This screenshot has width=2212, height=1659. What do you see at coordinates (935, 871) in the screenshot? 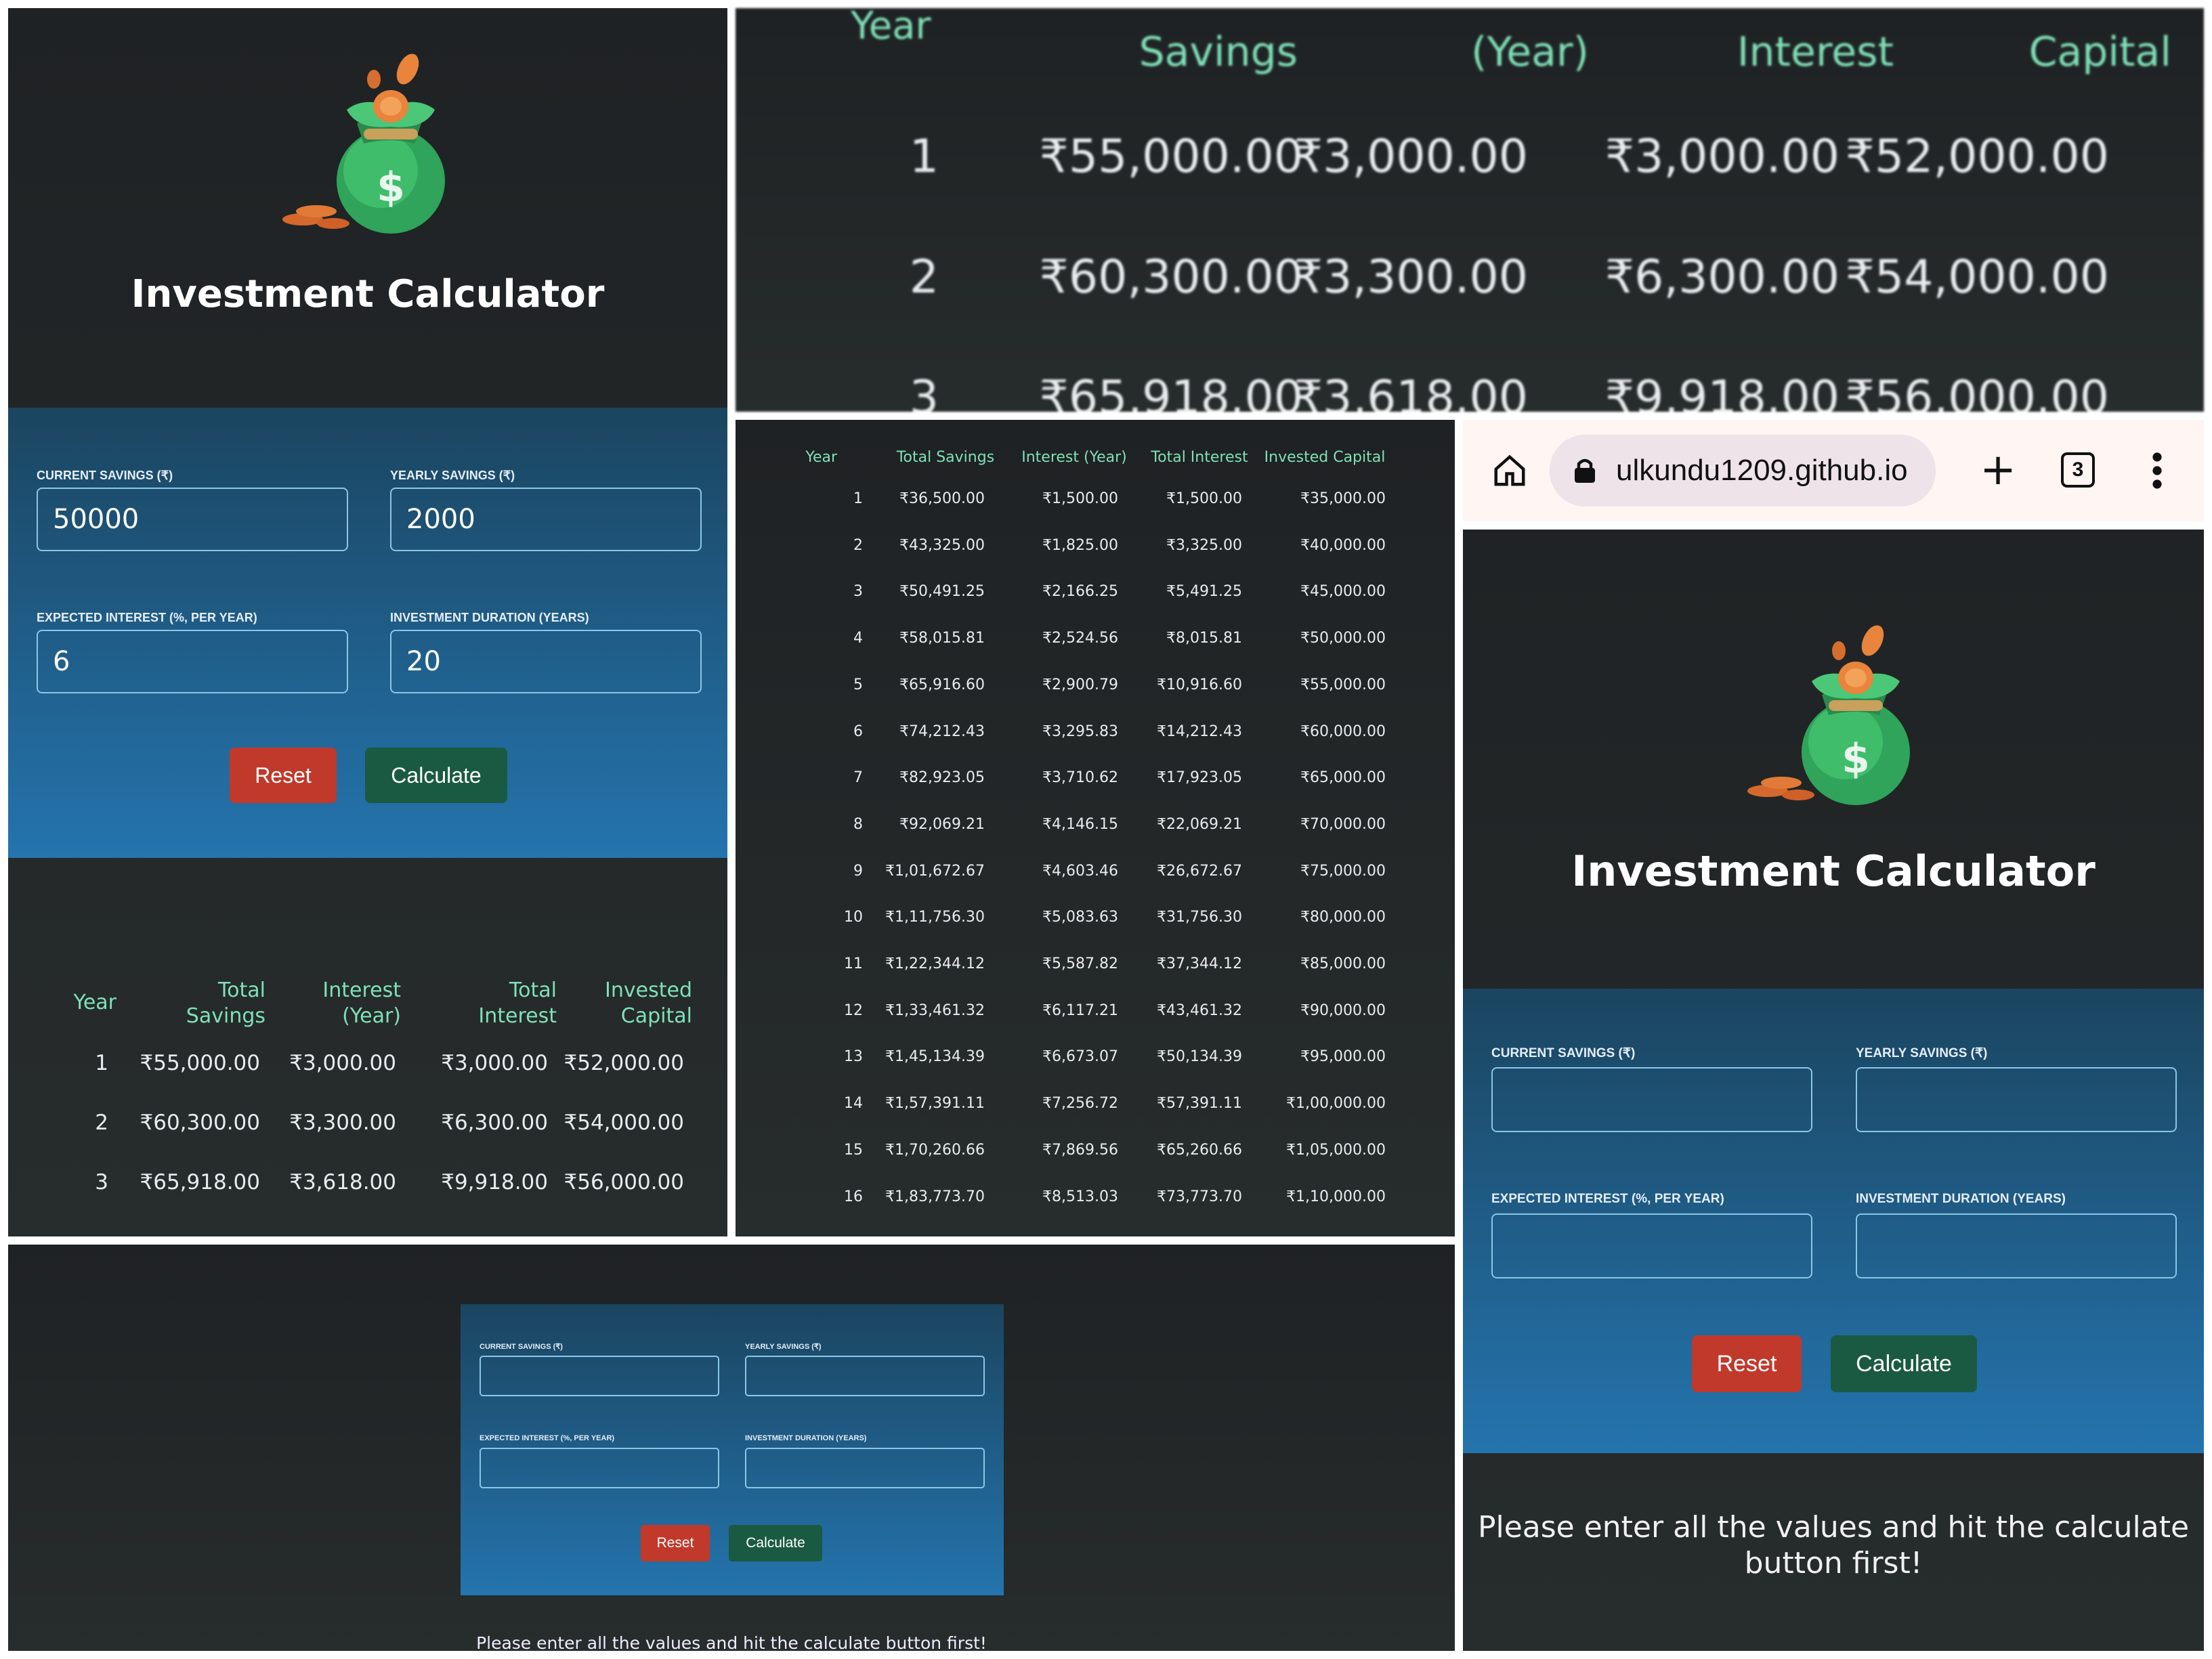
I see `cell-total-savings: ₹1,01,672.67` at bounding box center [935, 871].